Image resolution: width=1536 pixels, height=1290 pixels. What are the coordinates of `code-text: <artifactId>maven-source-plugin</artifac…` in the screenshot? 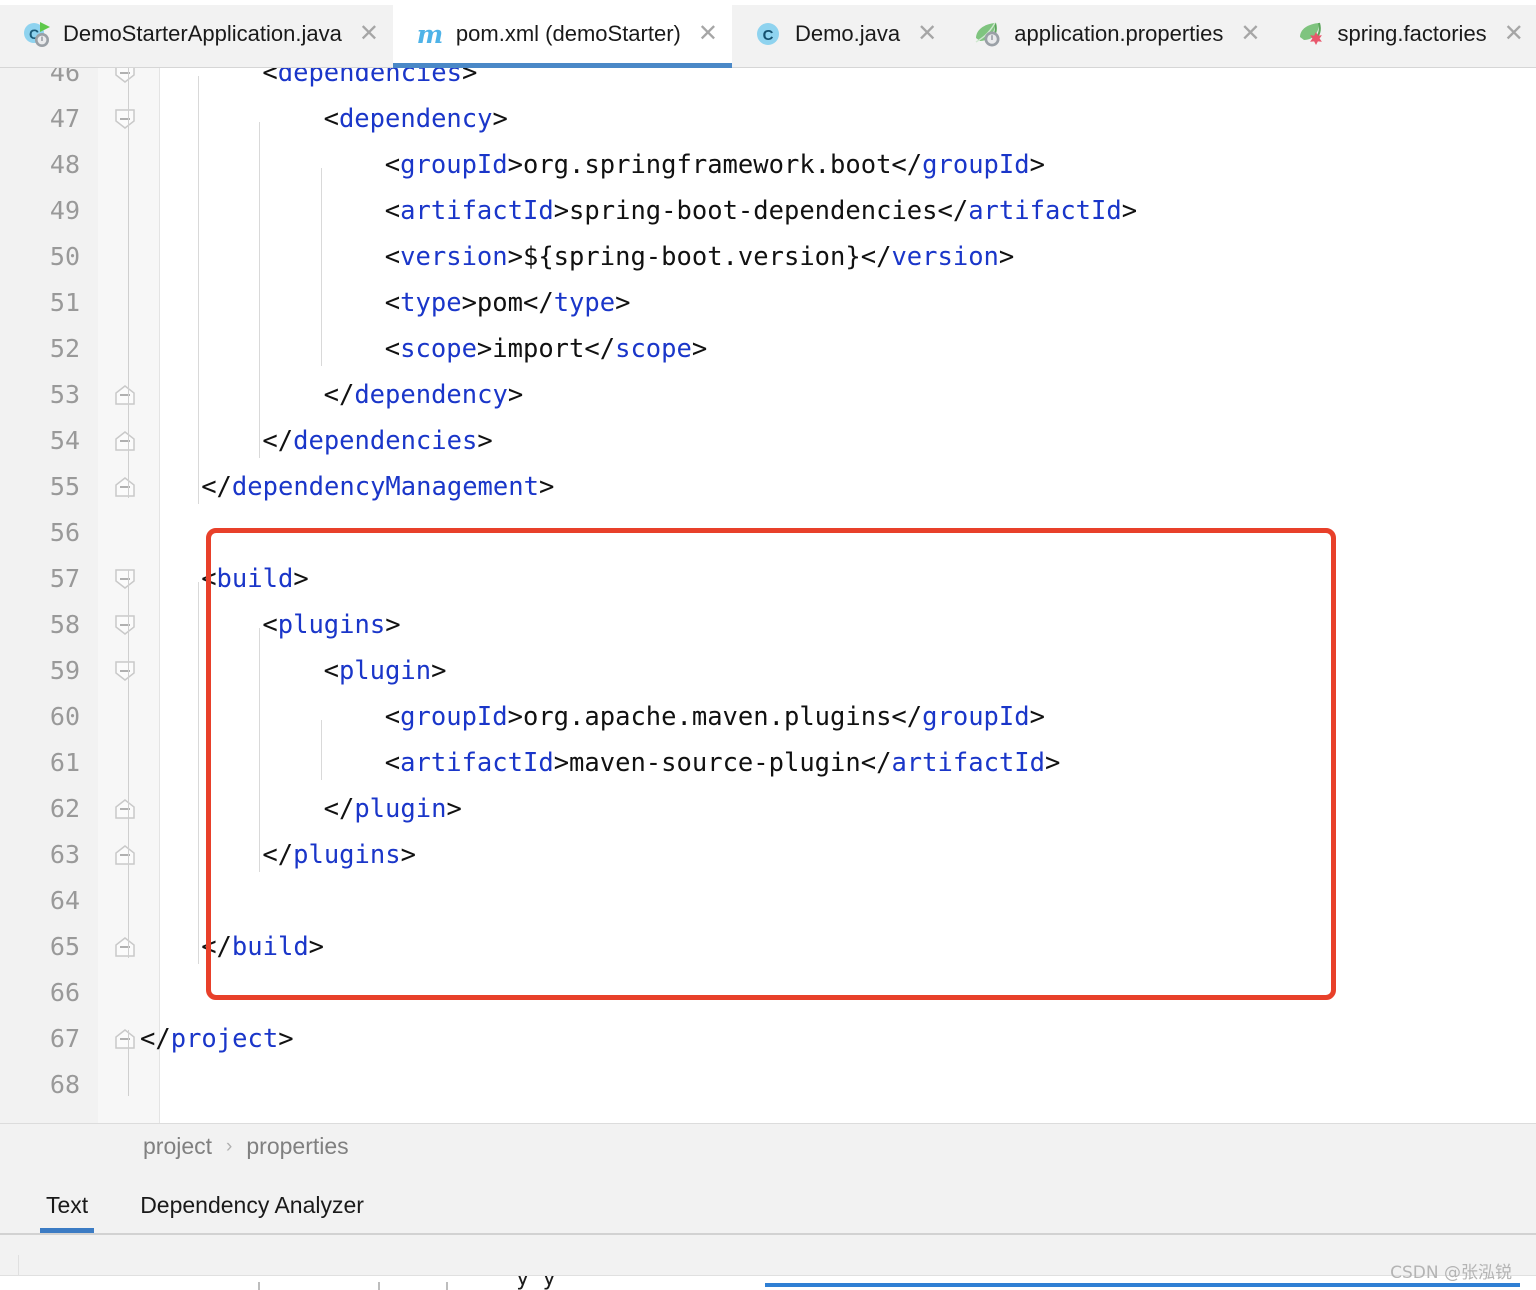 It's located at (722, 763).